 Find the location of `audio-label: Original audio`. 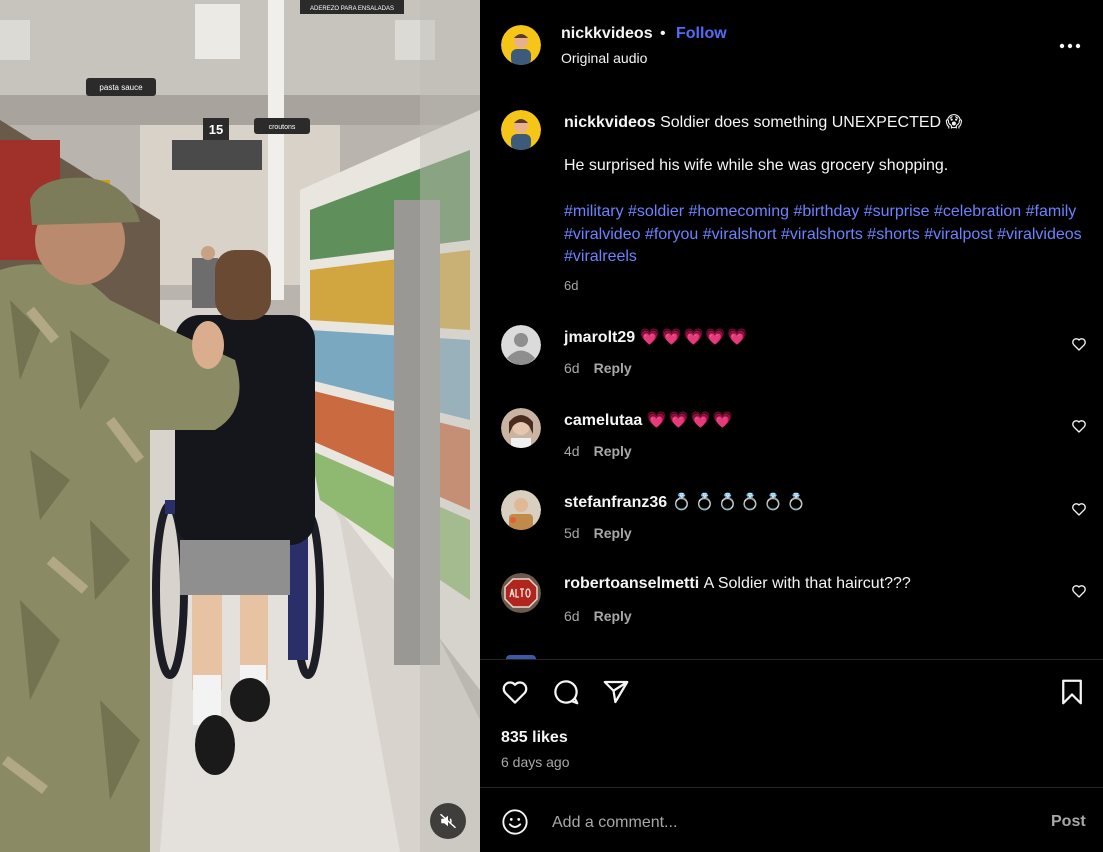

audio-label: Original audio is located at coordinates (604, 58).